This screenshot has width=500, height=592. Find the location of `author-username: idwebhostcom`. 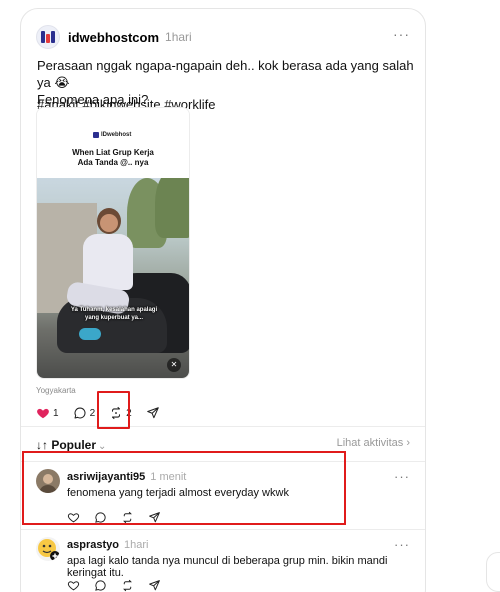

author-username: idwebhostcom is located at coordinates (113, 37).